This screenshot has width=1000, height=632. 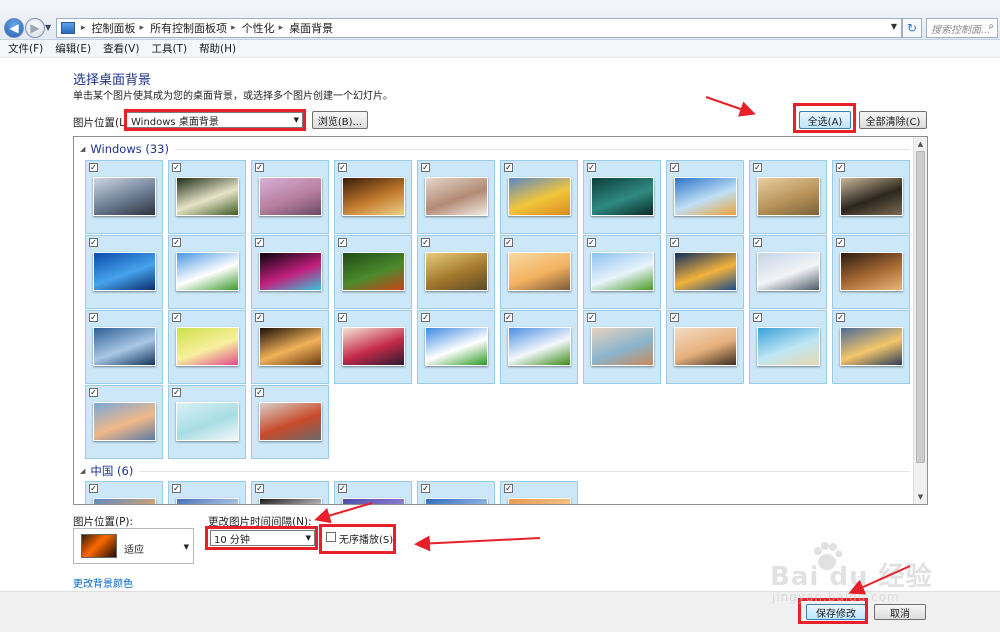 I want to click on change-background-color-link: 更改背景颜色, so click(x=103, y=582).